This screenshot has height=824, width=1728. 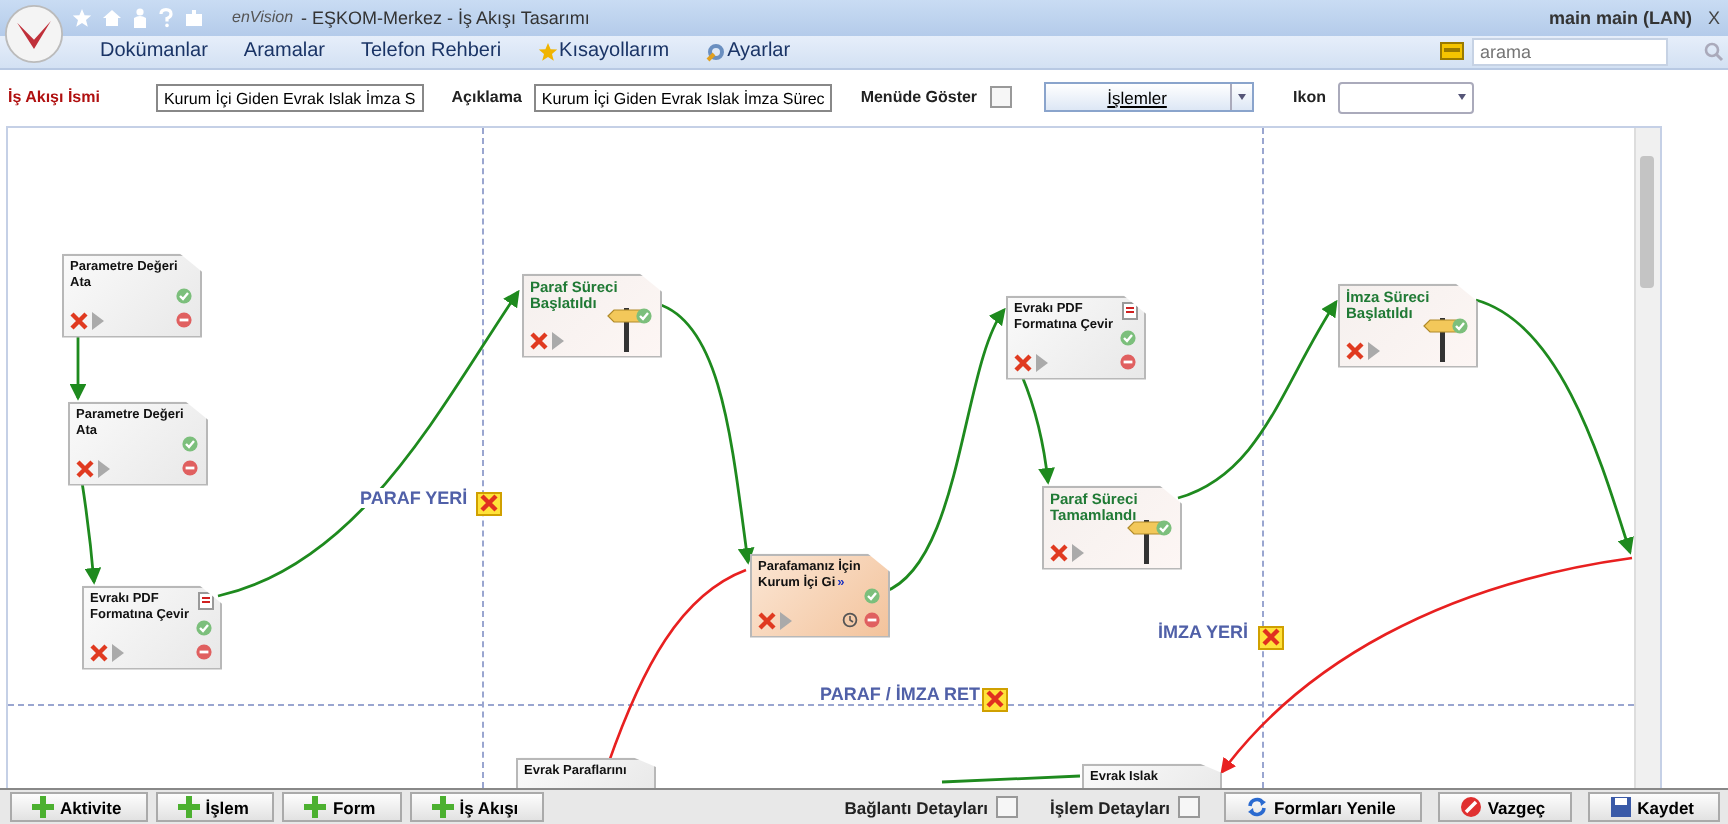 I want to click on search-field: arama, so click(x=1570, y=51).